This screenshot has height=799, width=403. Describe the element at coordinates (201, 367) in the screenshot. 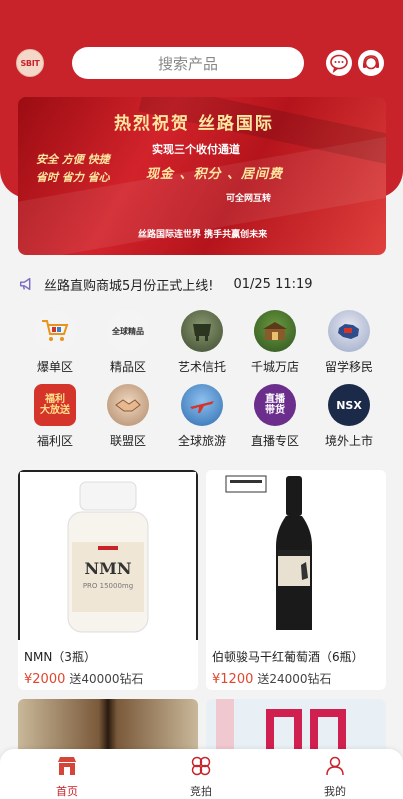

I see `category-label: 艺术信托` at that location.